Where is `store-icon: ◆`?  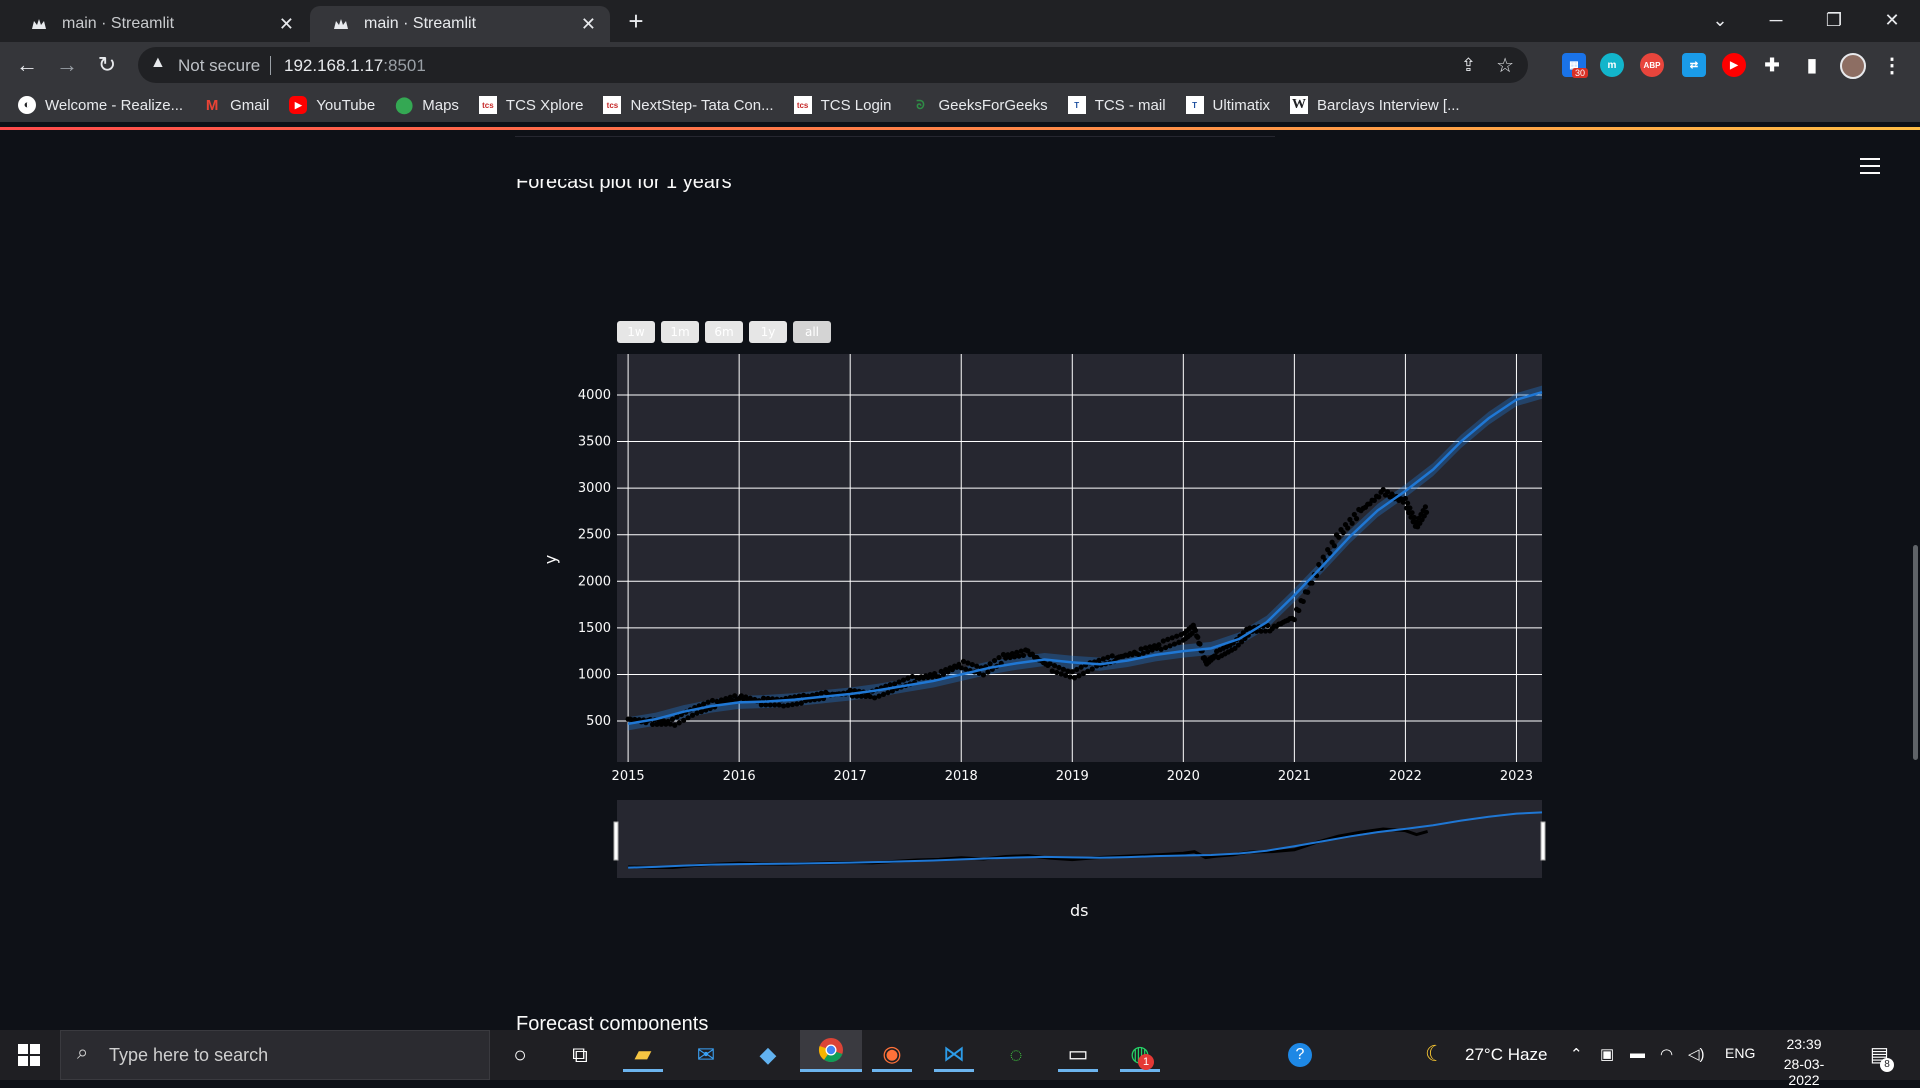
store-icon: ◆ is located at coordinates (768, 1055).